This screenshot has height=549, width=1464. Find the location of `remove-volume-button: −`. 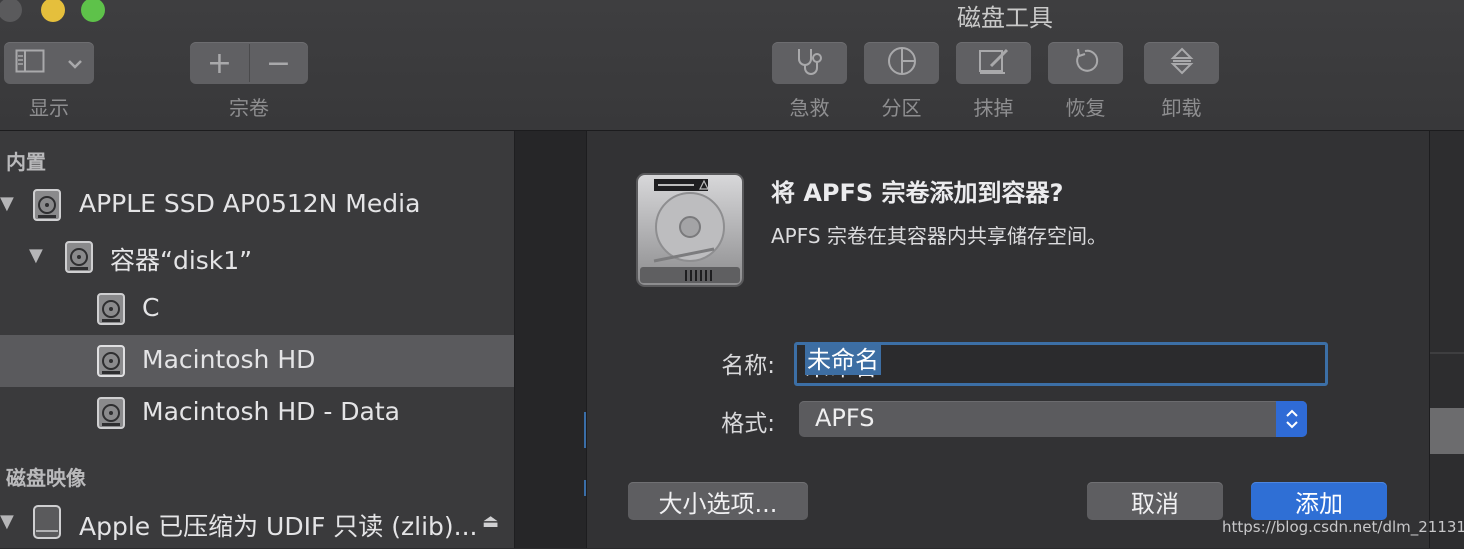

remove-volume-button: − is located at coordinates (278, 63).